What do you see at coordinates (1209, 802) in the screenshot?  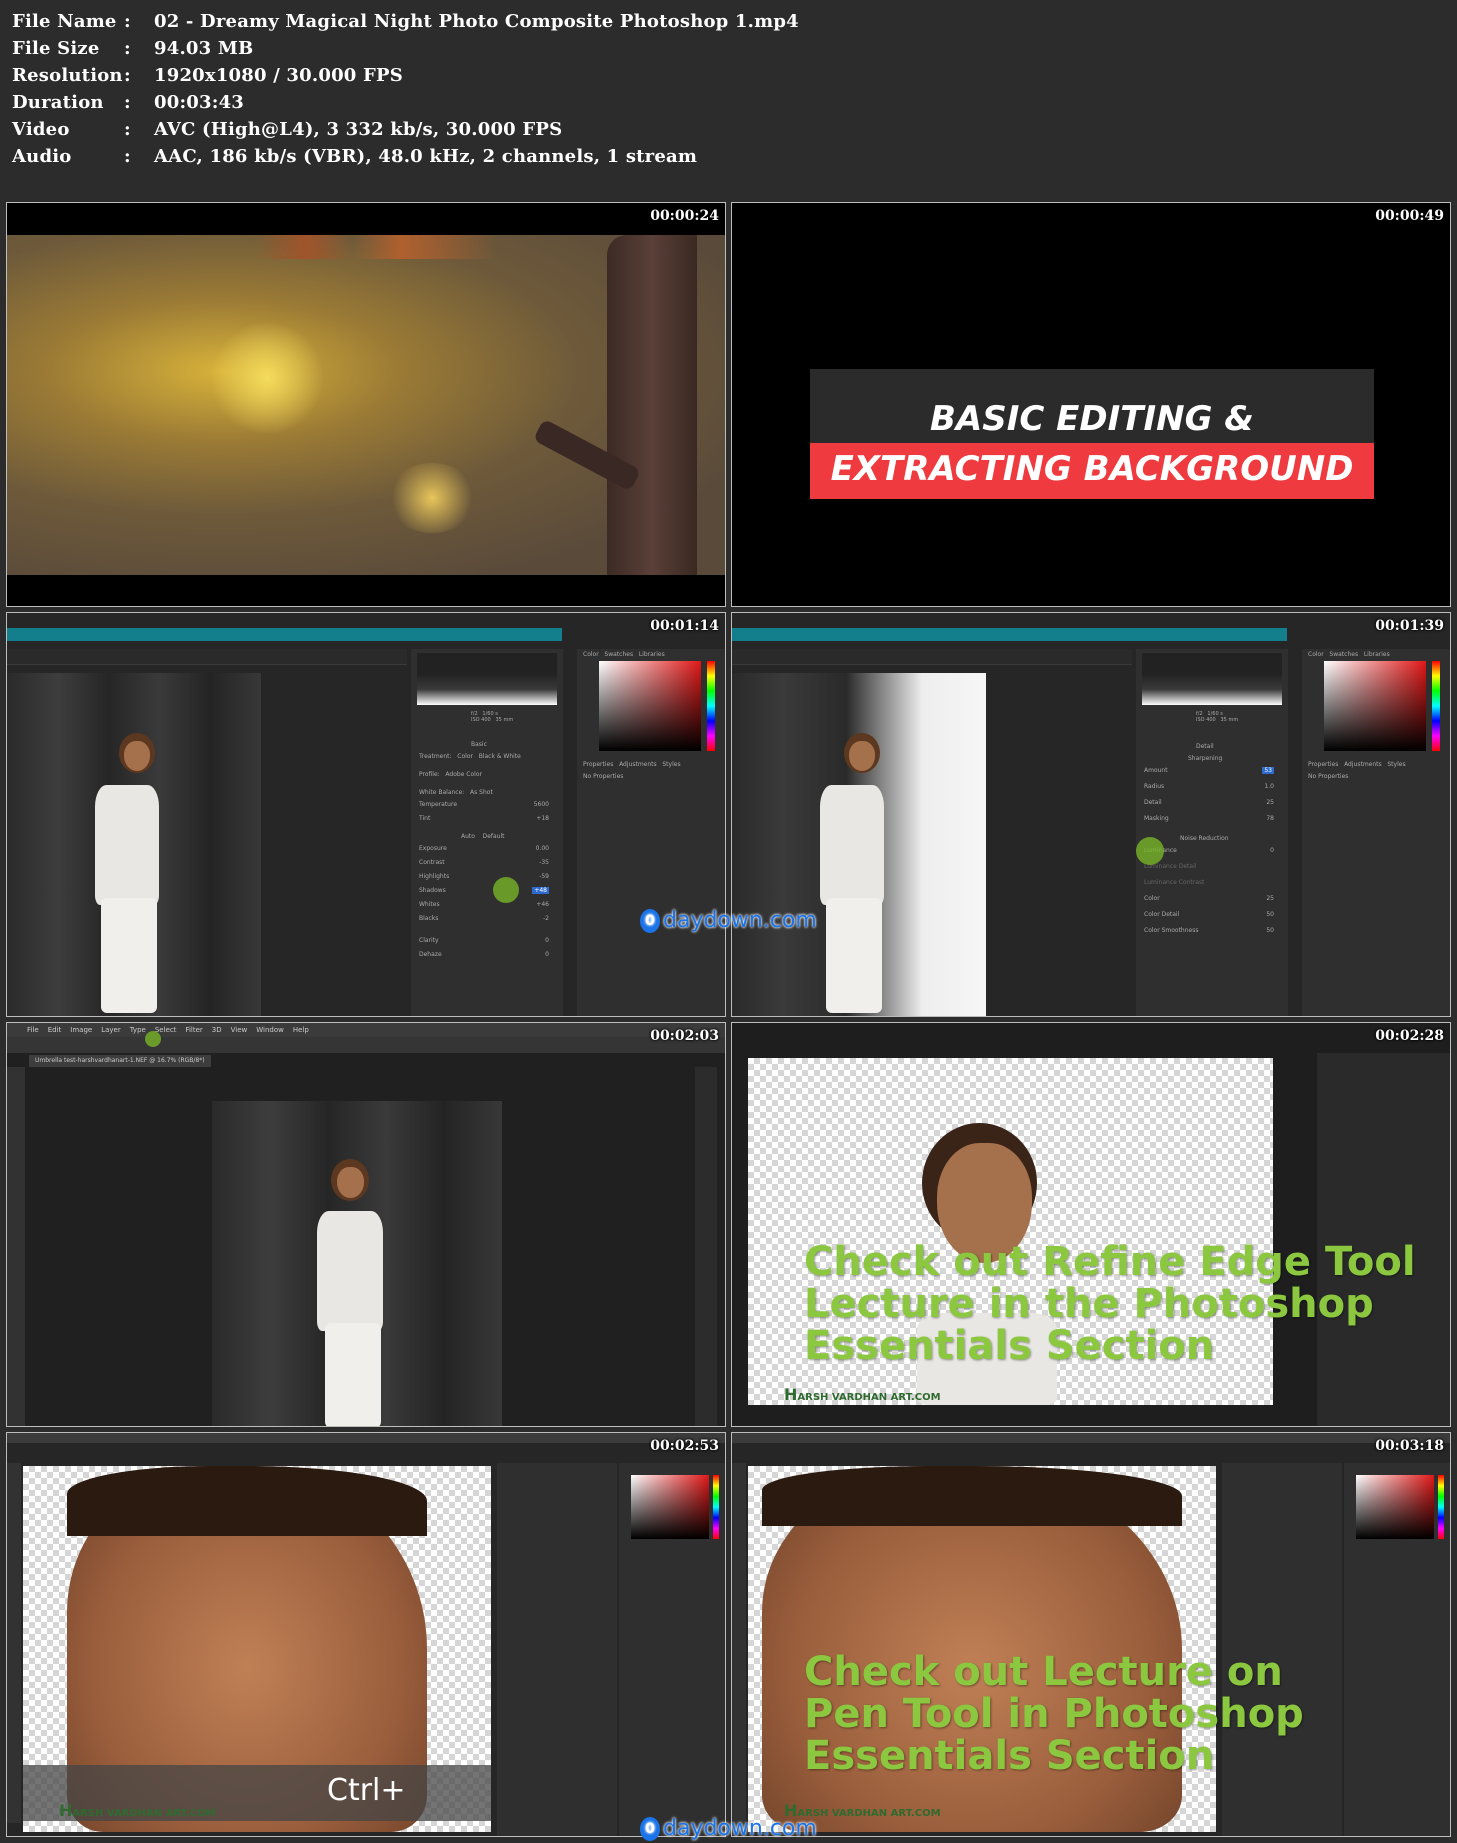 I see `slider-detail: Detail 25` at bounding box center [1209, 802].